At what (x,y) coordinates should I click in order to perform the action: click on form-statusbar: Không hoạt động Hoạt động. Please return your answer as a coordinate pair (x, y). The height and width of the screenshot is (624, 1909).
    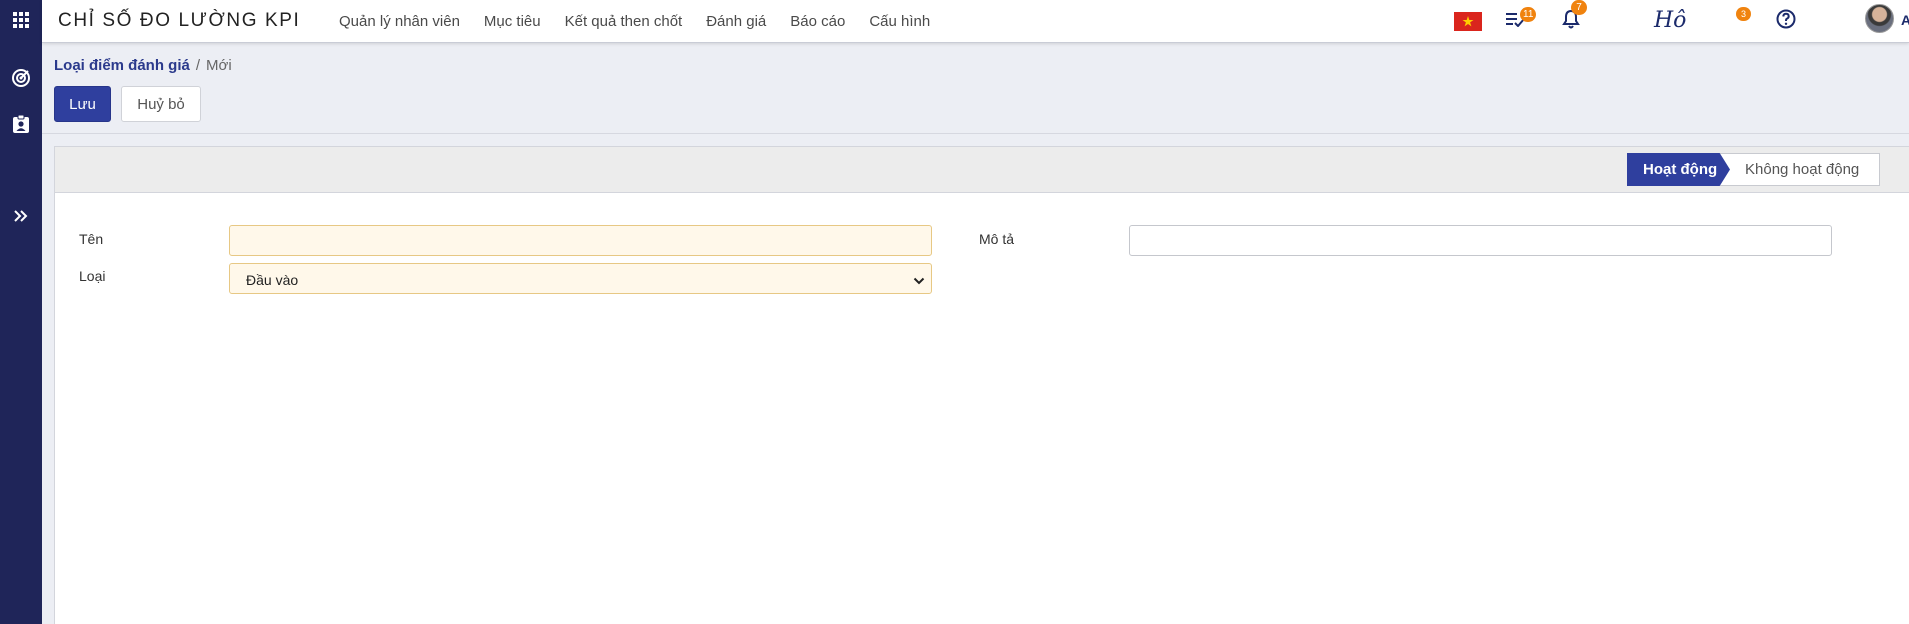
    Looking at the image, I should click on (982, 170).